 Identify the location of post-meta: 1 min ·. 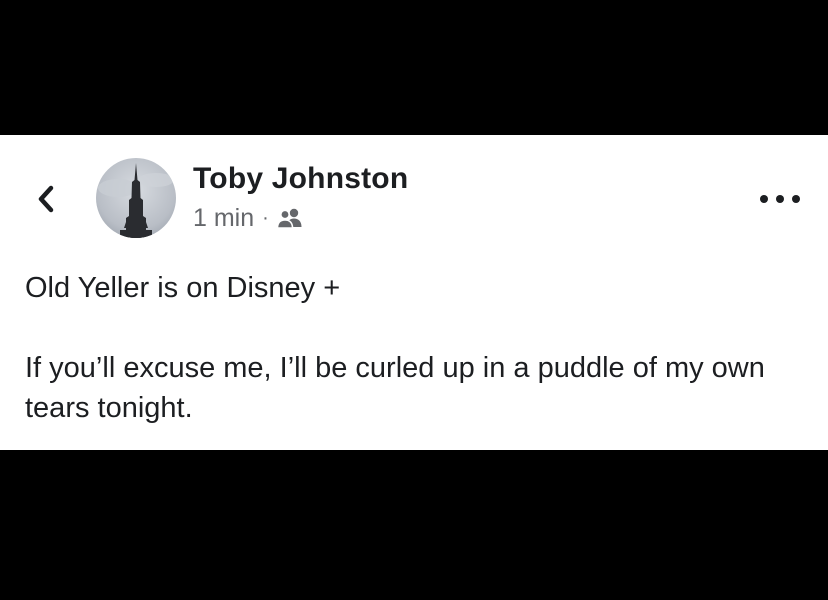
(248, 218).